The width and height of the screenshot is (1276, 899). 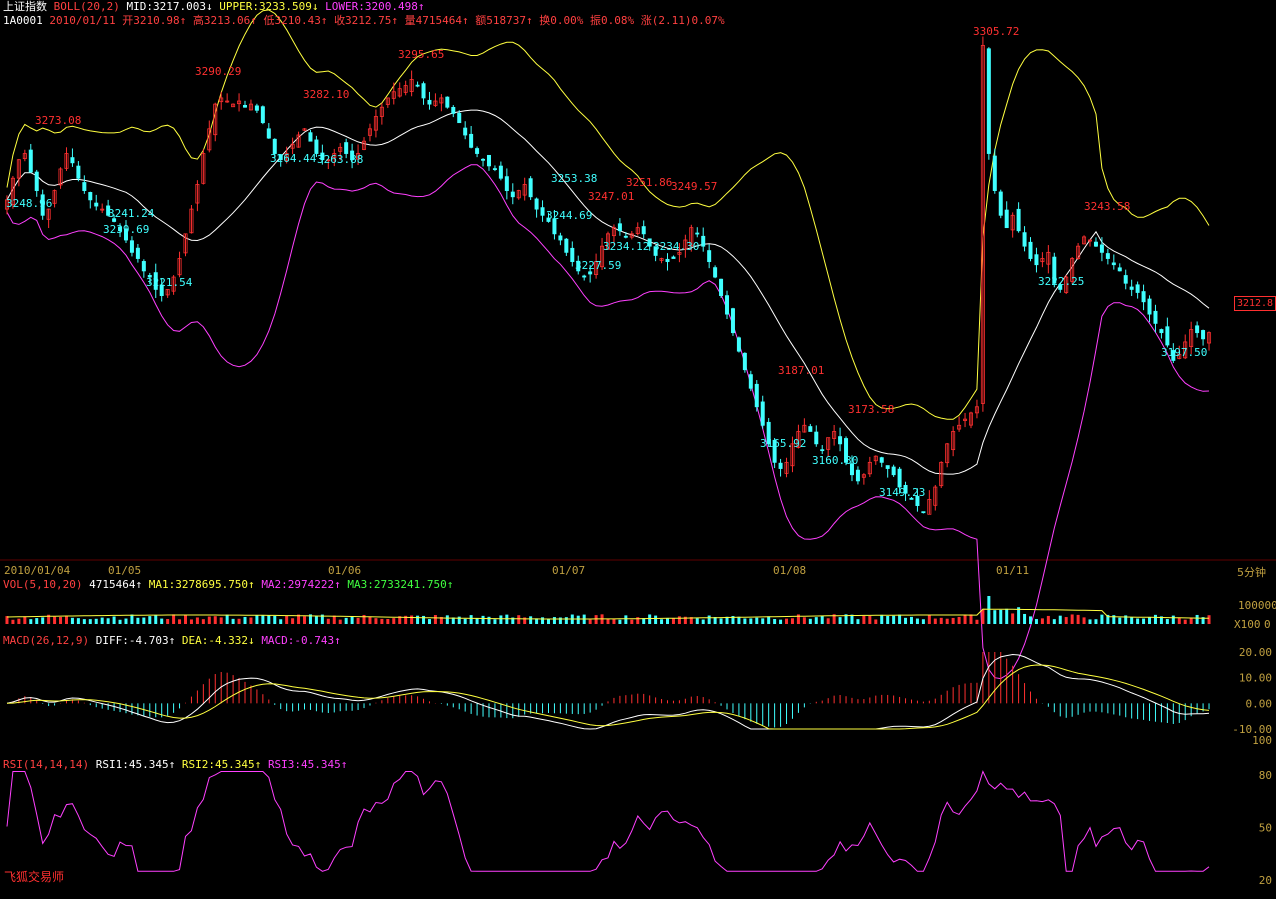 What do you see at coordinates (221, 764) in the screenshot?
I see `rsi2: RSI2:45.345↑` at bounding box center [221, 764].